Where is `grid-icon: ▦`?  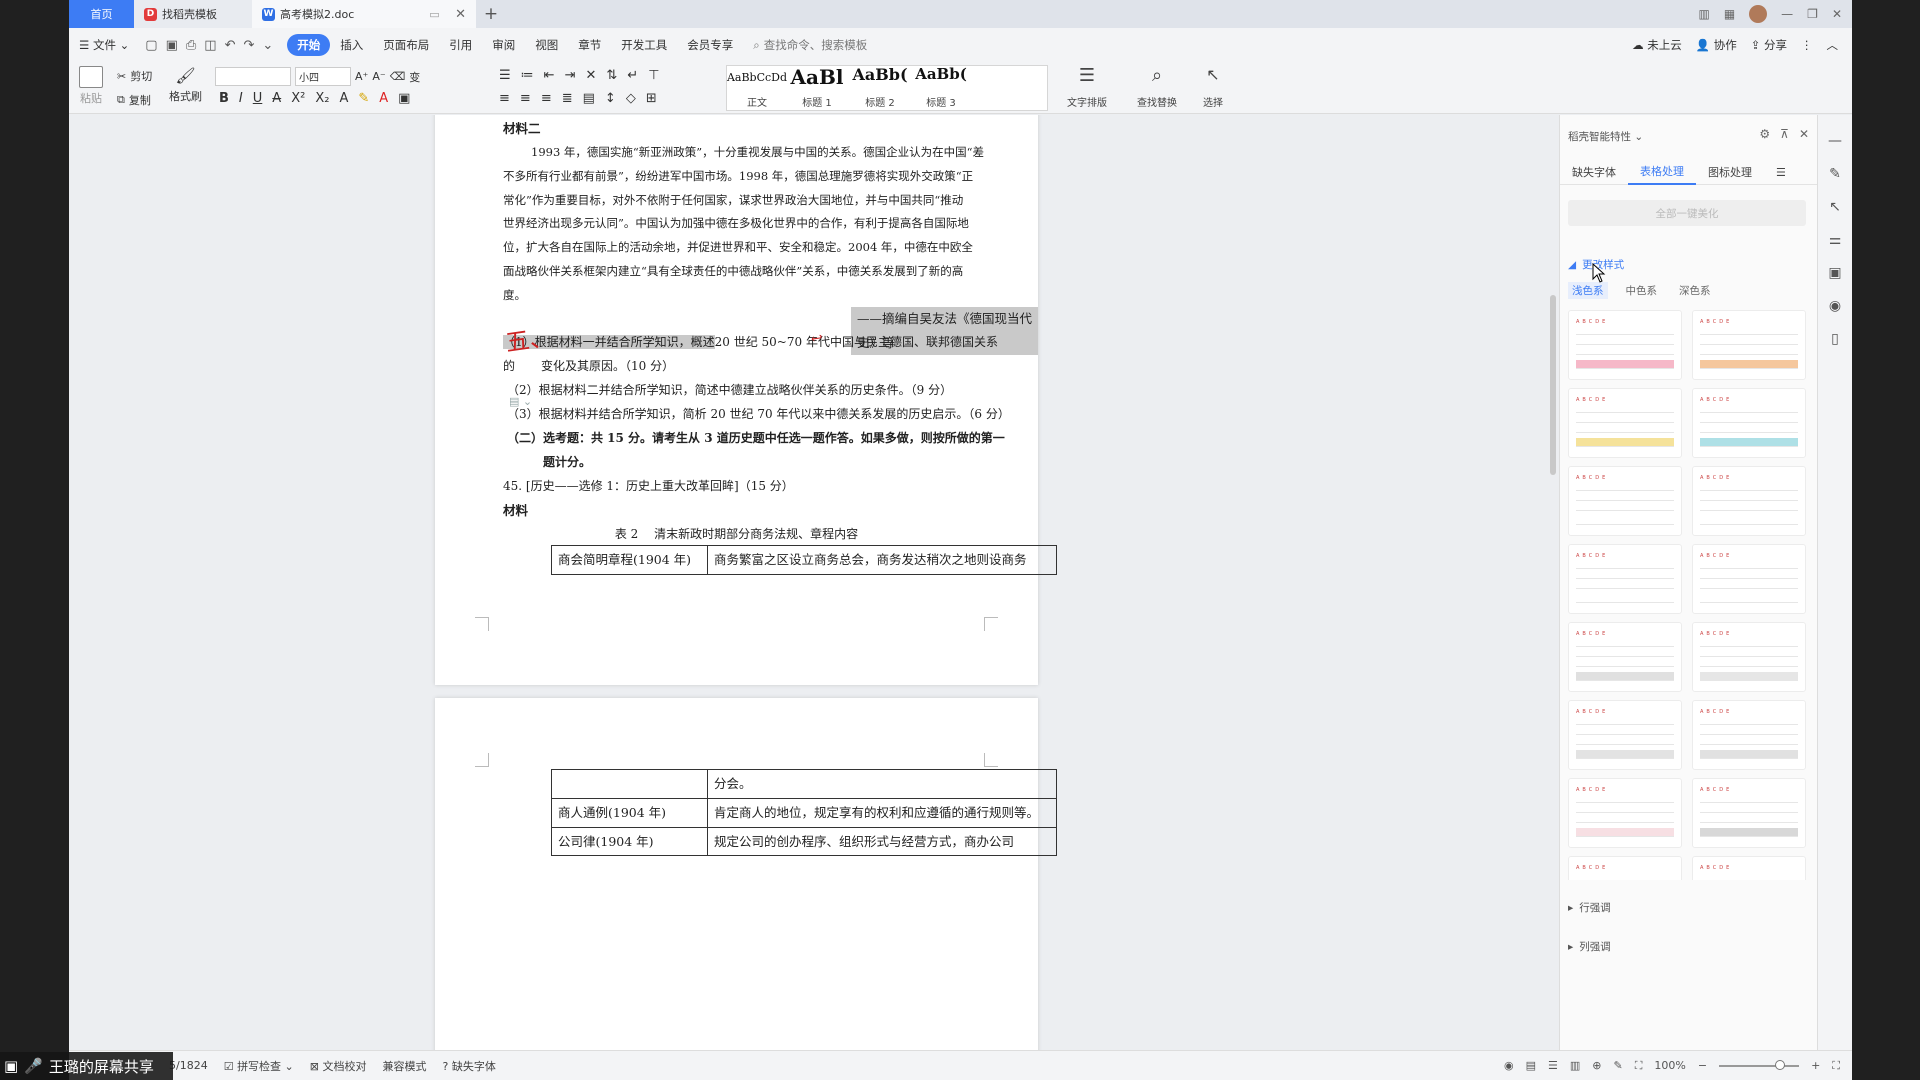 grid-icon: ▦ is located at coordinates (1729, 14).